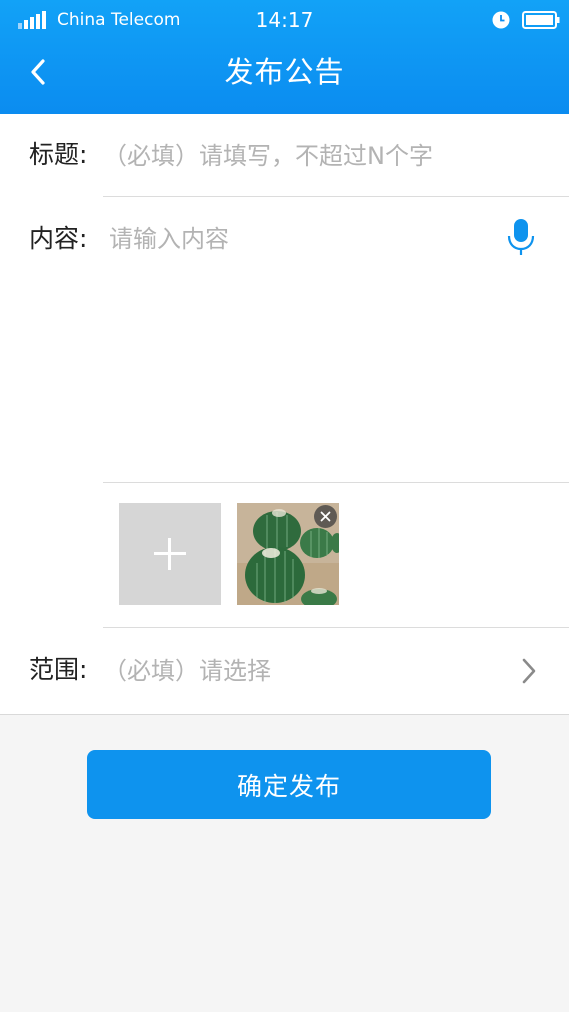 The height and width of the screenshot is (1012, 569). Describe the element at coordinates (58, 154) in the screenshot. I see `title-label: 标题:` at that location.